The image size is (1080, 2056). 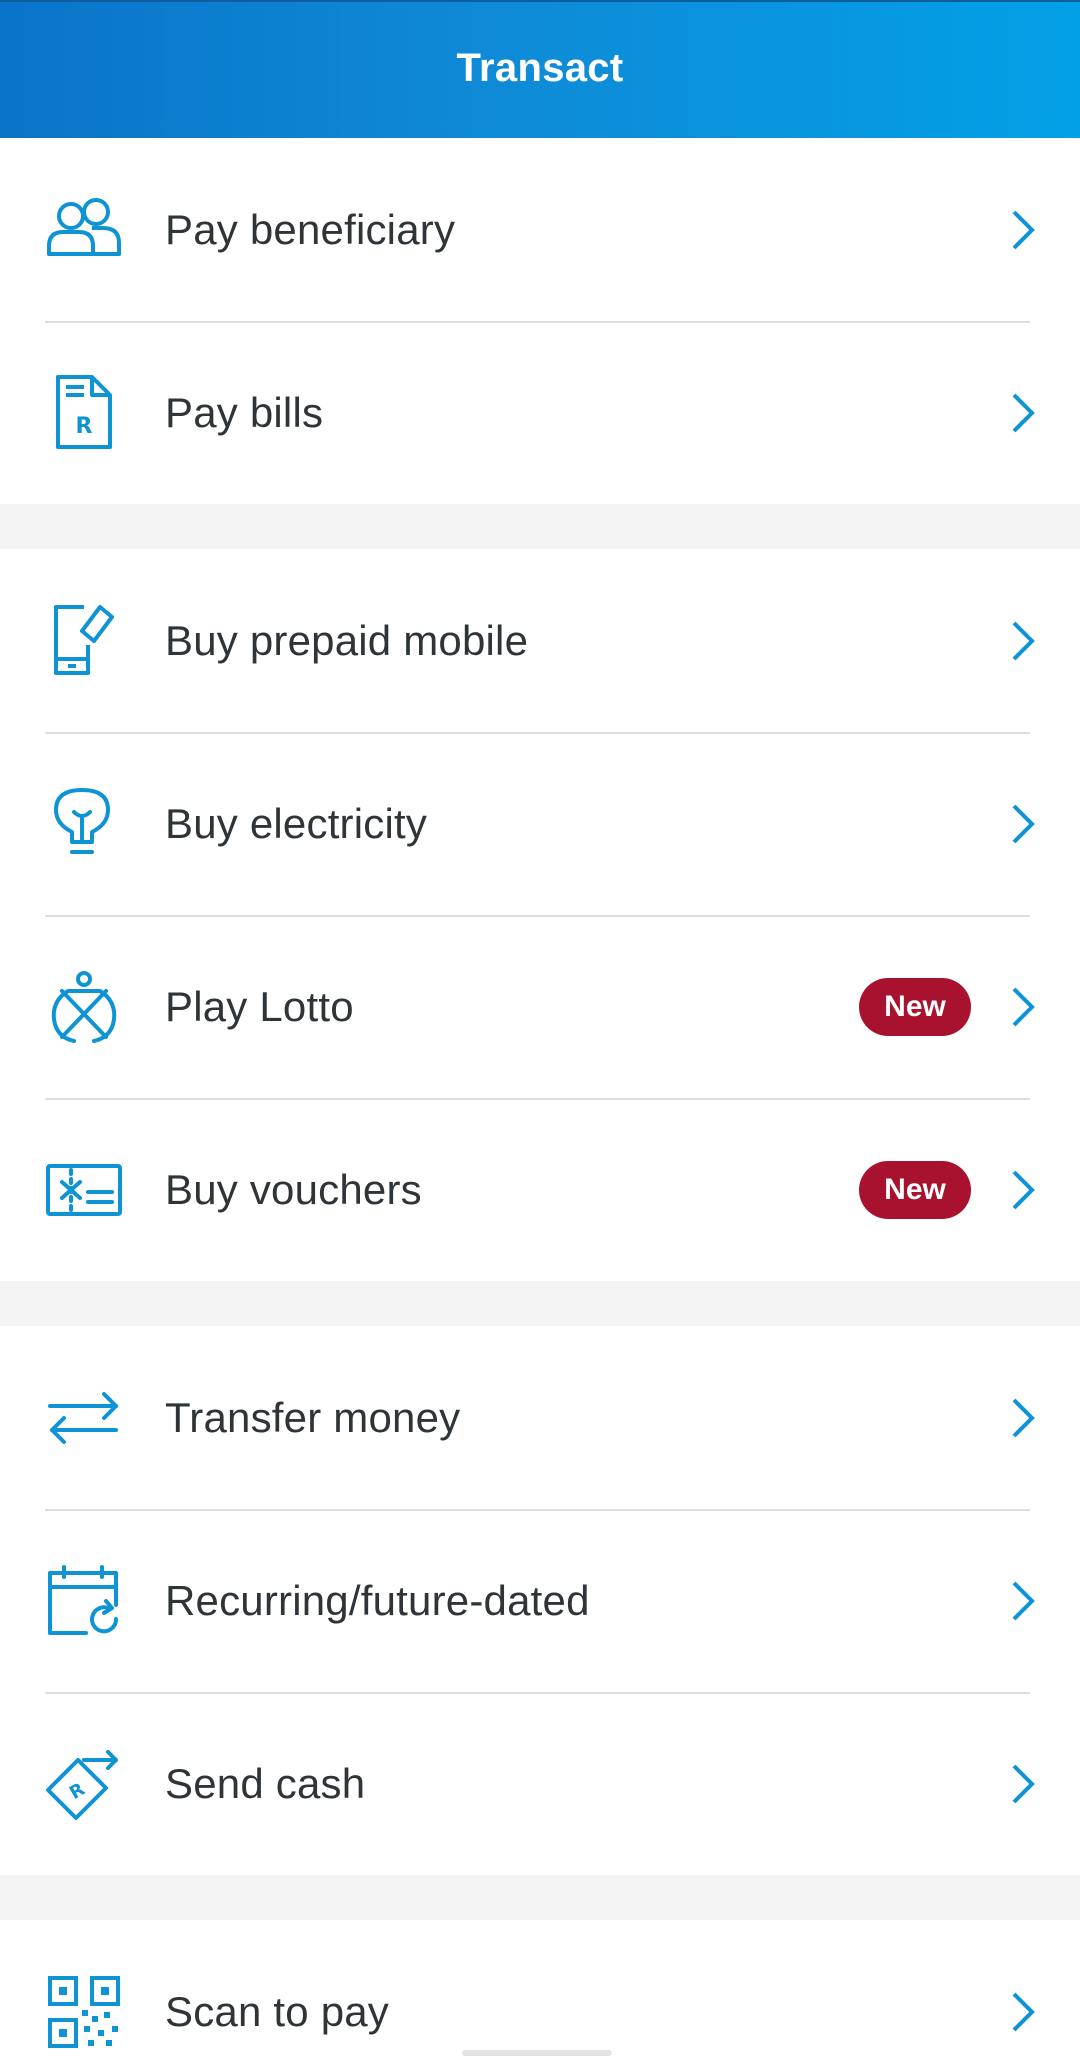 I want to click on menu-item-pay-bills: R Pay bills, so click(x=540, y=412).